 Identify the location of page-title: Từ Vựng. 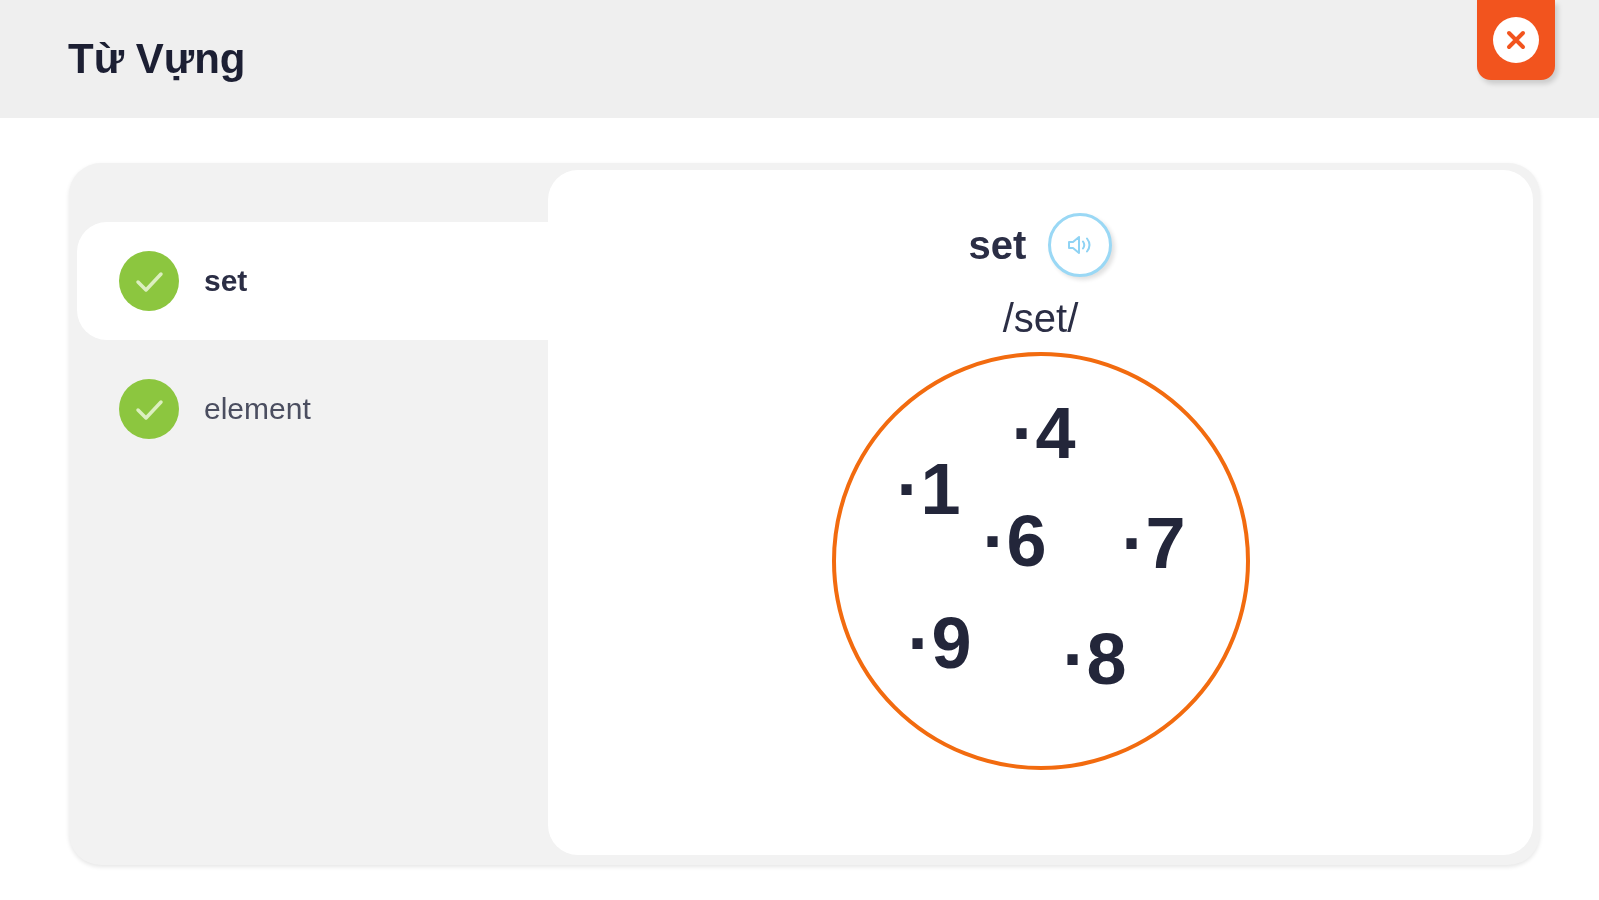
(157, 59).